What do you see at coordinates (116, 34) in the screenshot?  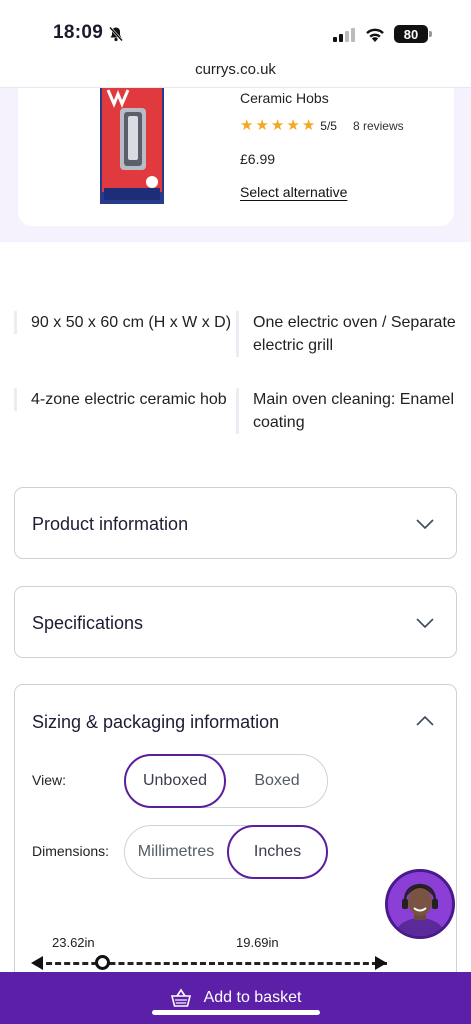 I see `bell-muted-icon` at bounding box center [116, 34].